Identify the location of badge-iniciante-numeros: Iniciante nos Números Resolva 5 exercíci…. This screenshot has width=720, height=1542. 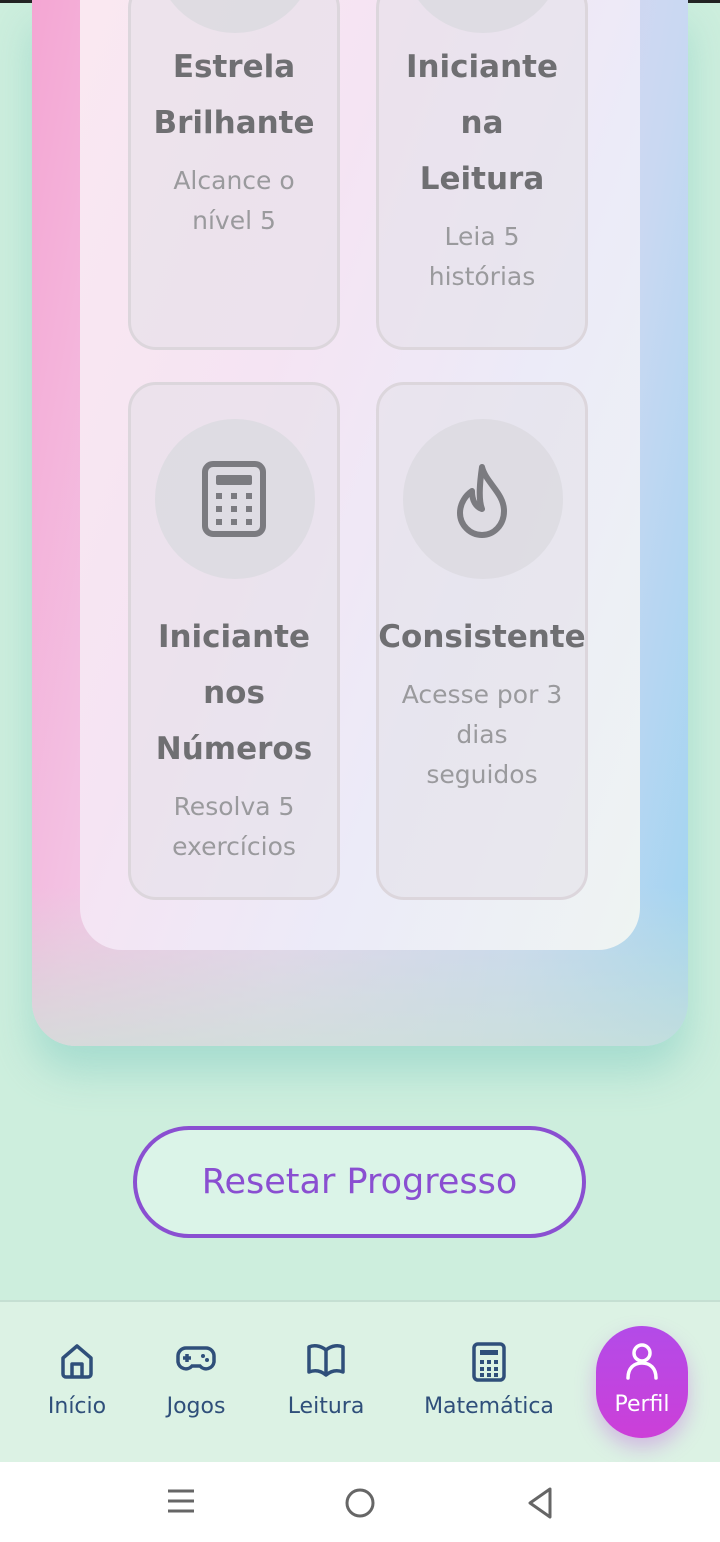
(234, 641).